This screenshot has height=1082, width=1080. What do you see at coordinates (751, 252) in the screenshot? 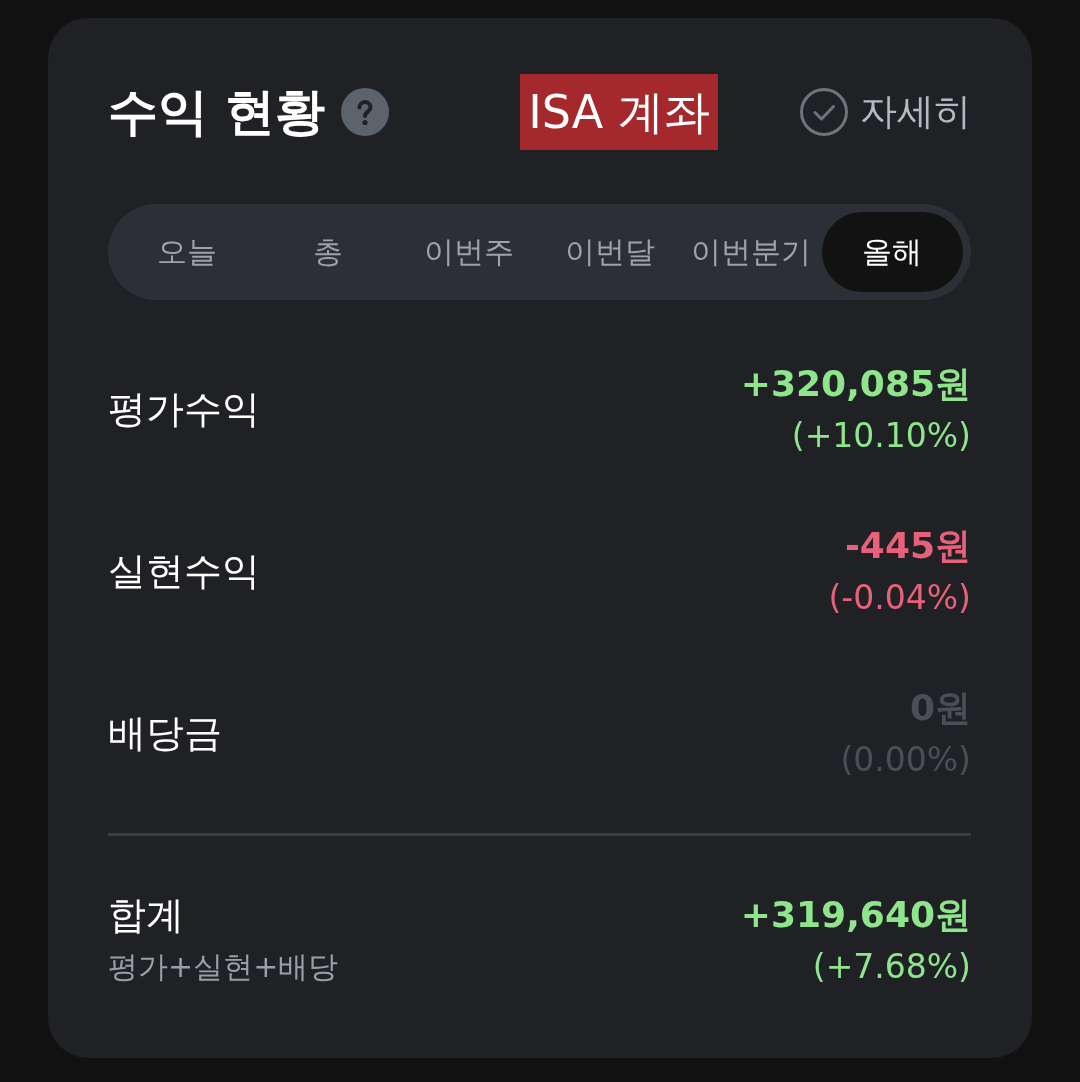
I see `period-tab: 이번분기` at bounding box center [751, 252].